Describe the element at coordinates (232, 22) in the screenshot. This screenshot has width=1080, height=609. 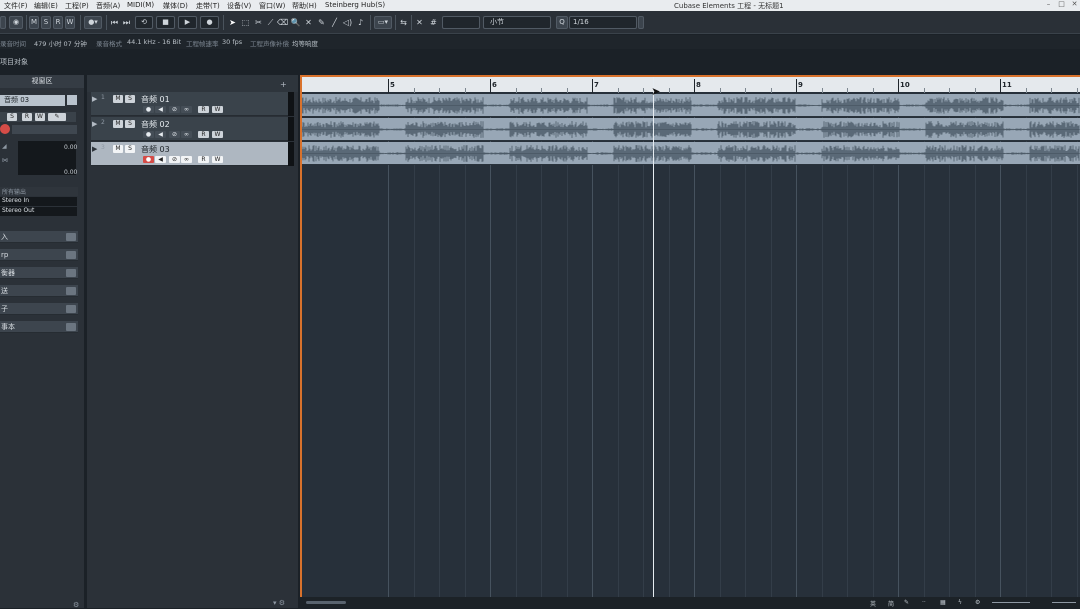
I see `select-tool-icon: ➤` at that location.